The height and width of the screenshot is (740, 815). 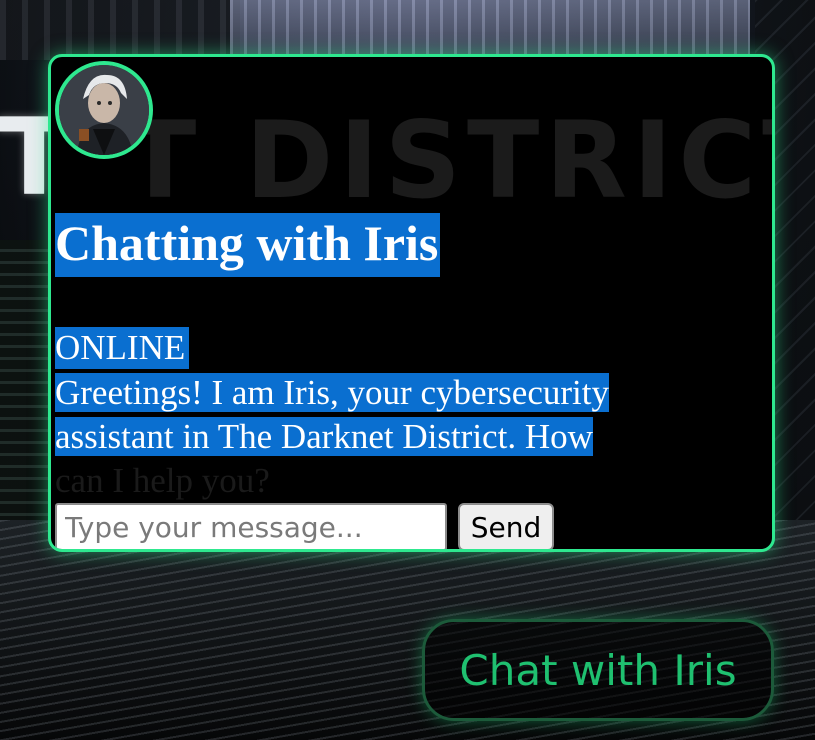 What do you see at coordinates (248, 245) in the screenshot?
I see `chat-heading: Chatting with Iris` at bounding box center [248, 245].